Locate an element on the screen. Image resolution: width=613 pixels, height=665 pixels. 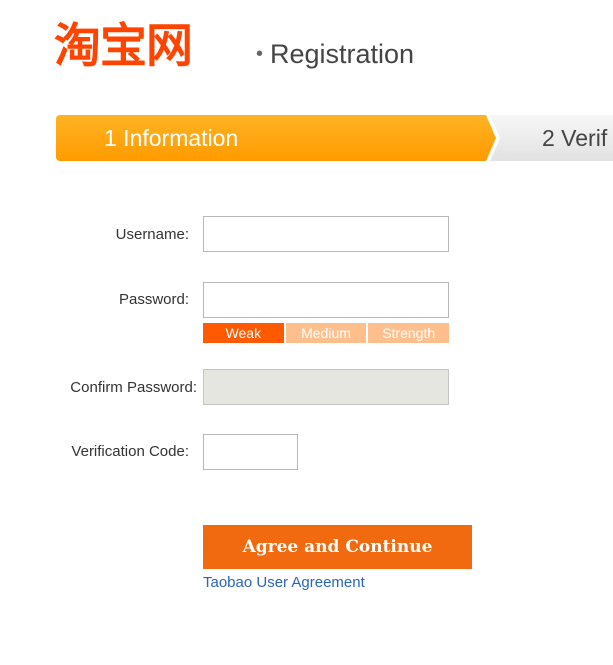
password-input is located at coordinates (326, 300).